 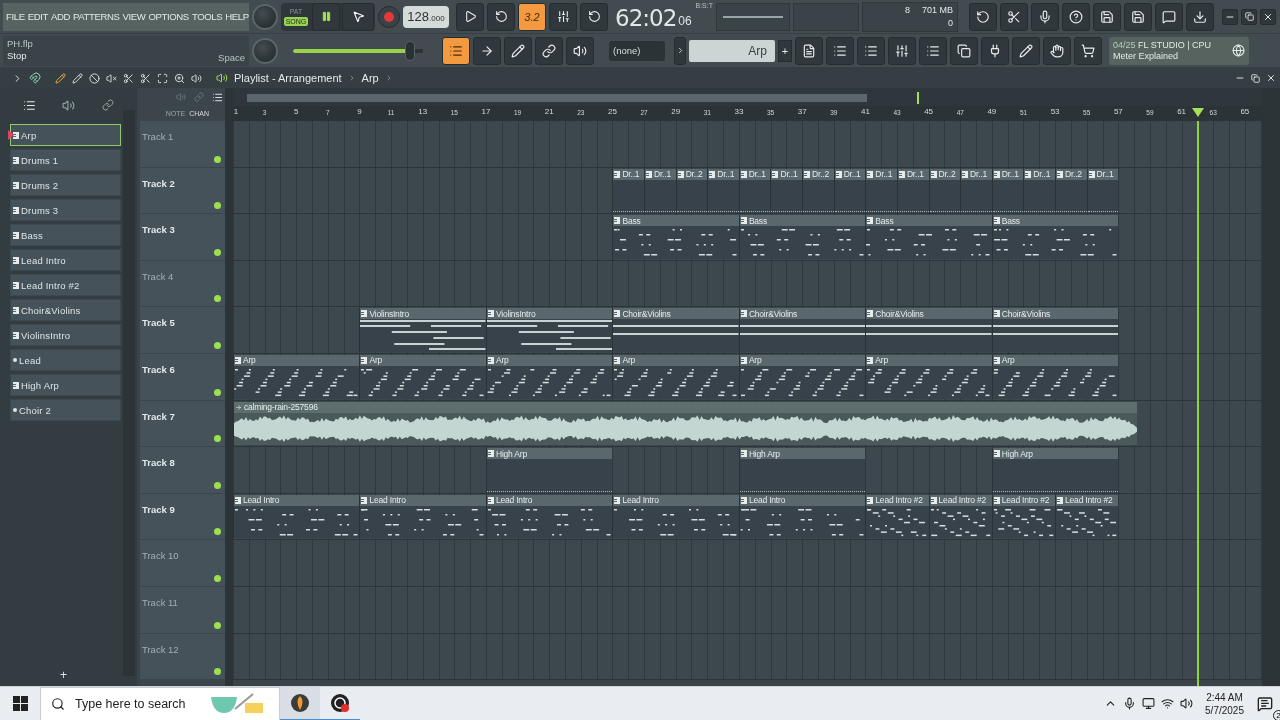 What do you see at coordinates (60, 16) in the screenshot?
I see `menu-item: ADD` at bounding box center [60, 16].